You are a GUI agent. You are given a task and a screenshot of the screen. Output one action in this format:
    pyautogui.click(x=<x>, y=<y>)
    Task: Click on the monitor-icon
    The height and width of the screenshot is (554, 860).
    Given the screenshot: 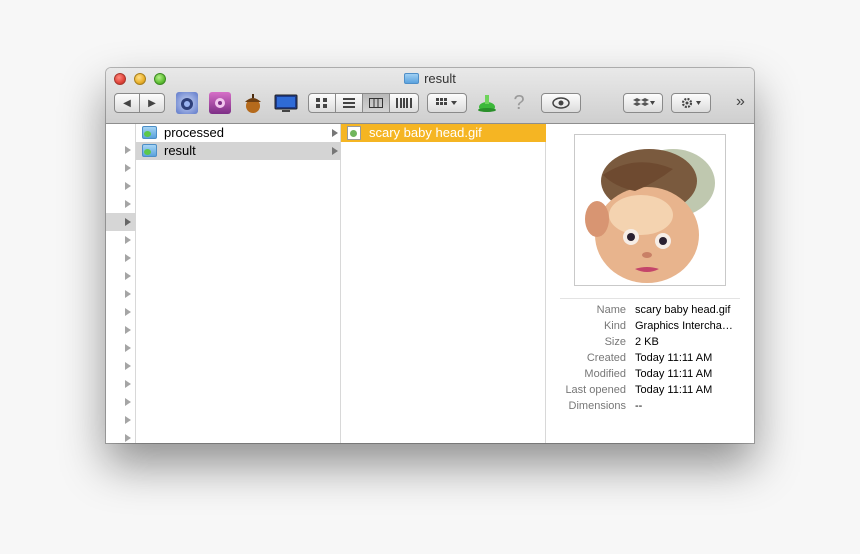 What is the action you would take?
    pyautogui.click(x=286, y=103)
    